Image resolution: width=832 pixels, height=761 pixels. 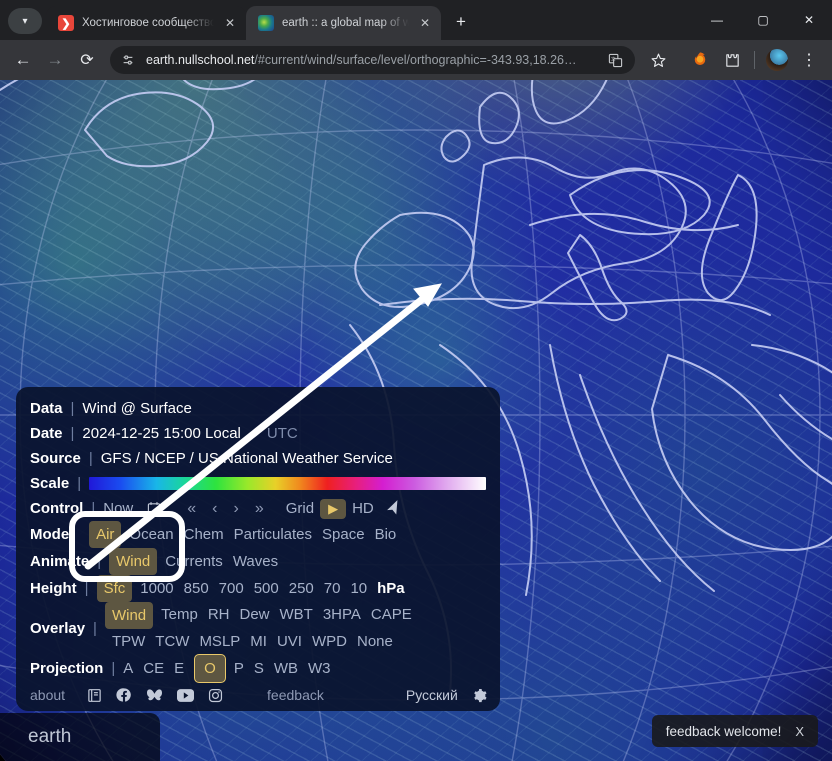 I want to click on browser-tab-2: earth :: a global map of wind, w ✕, so click(x=343, y=23).